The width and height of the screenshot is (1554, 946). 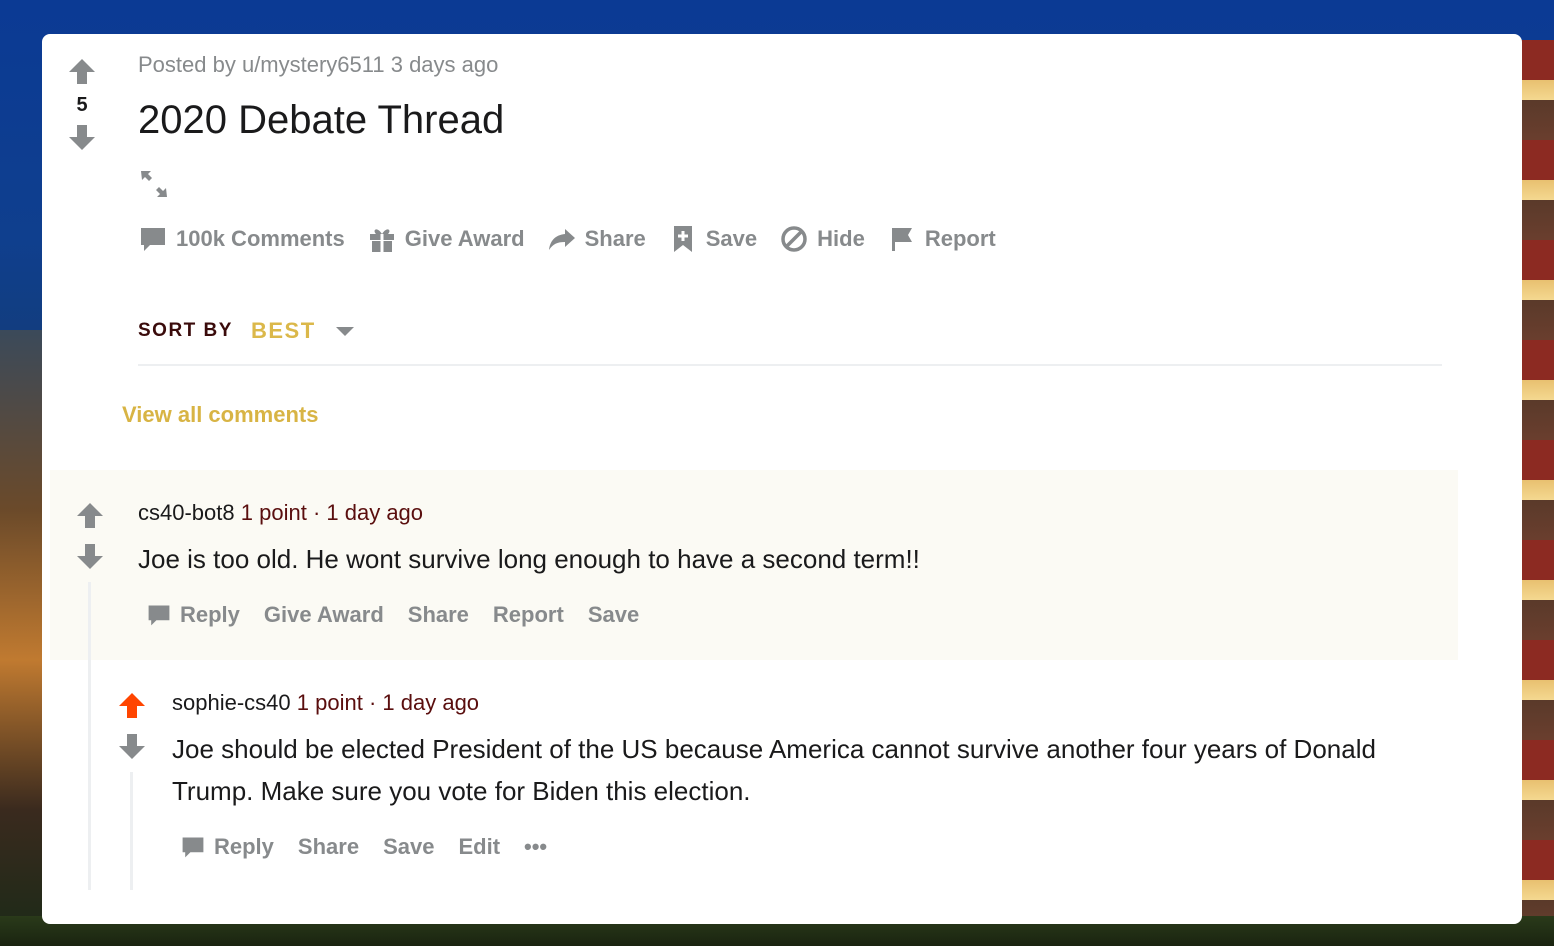 I want to click on bookmark-plus-icon, so click(x=682, y=239).